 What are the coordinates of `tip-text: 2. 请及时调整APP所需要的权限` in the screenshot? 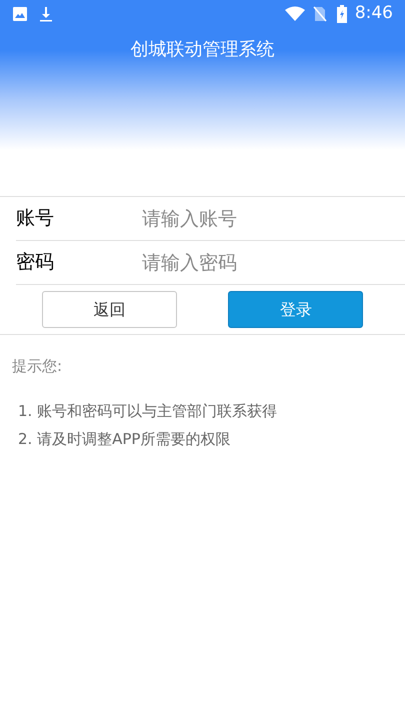 It's located at (125, 439).